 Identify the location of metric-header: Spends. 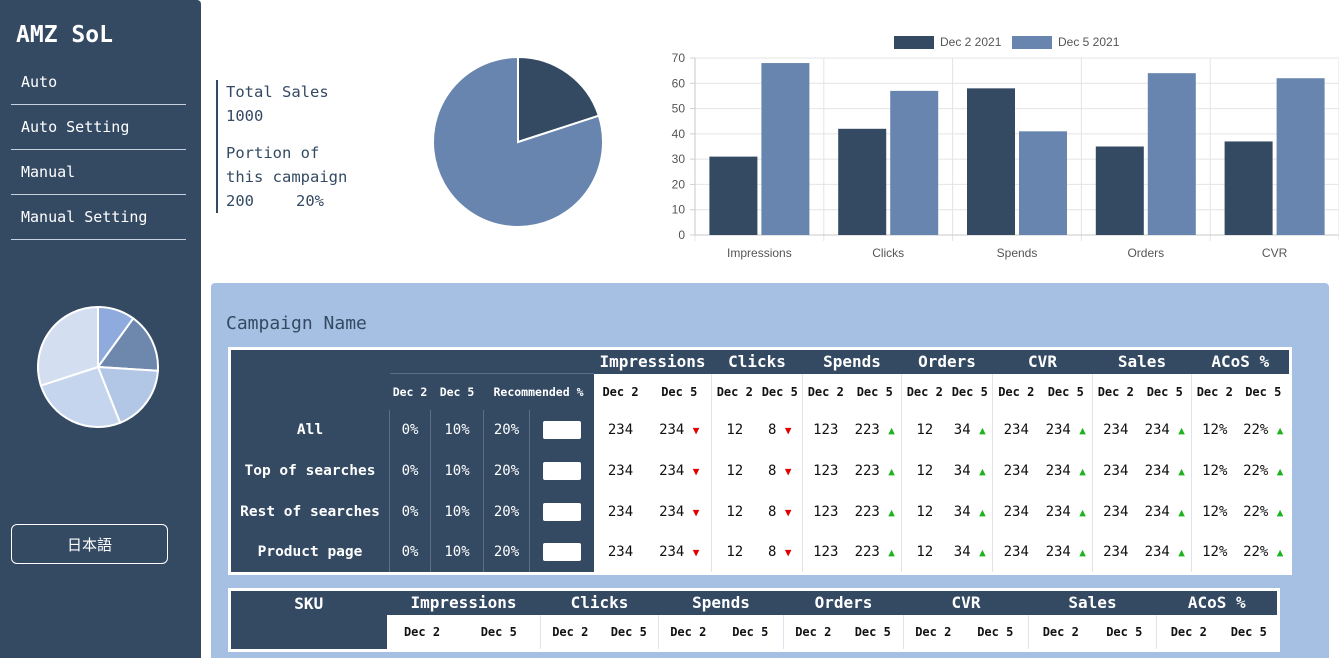
(852, 361).